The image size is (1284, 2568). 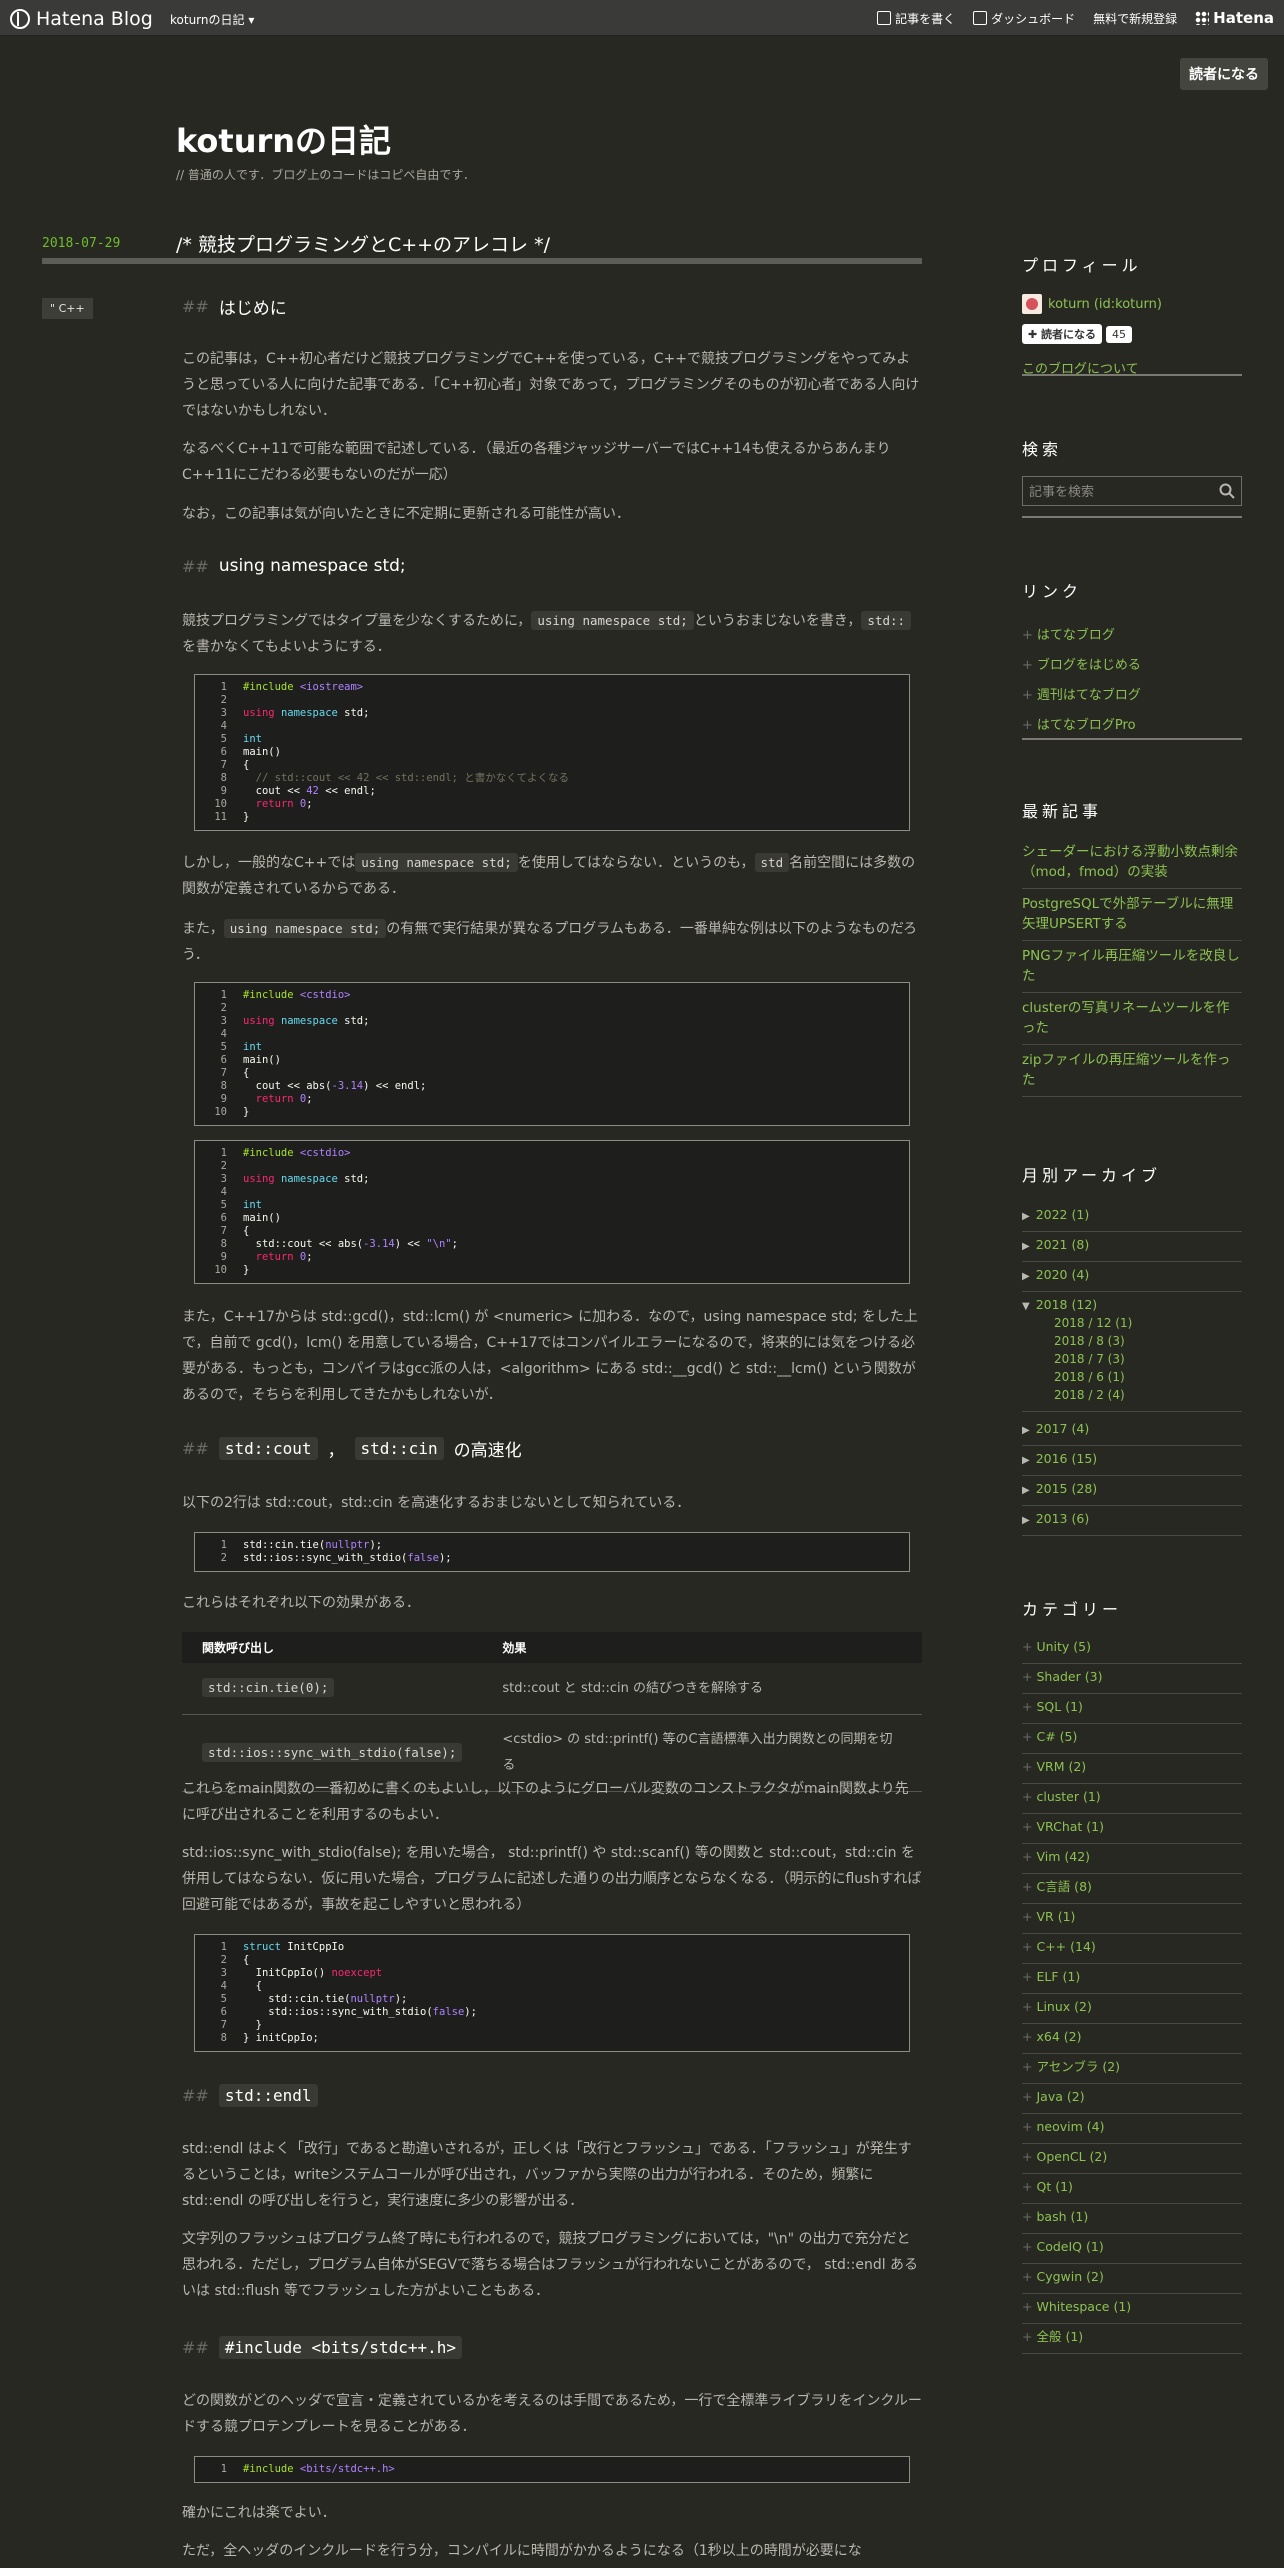 What do you see at coordinates (1132, 1979) in the screenshot?
I see `category-link: + ELF (1)` at bounding box center [1132, 1979].